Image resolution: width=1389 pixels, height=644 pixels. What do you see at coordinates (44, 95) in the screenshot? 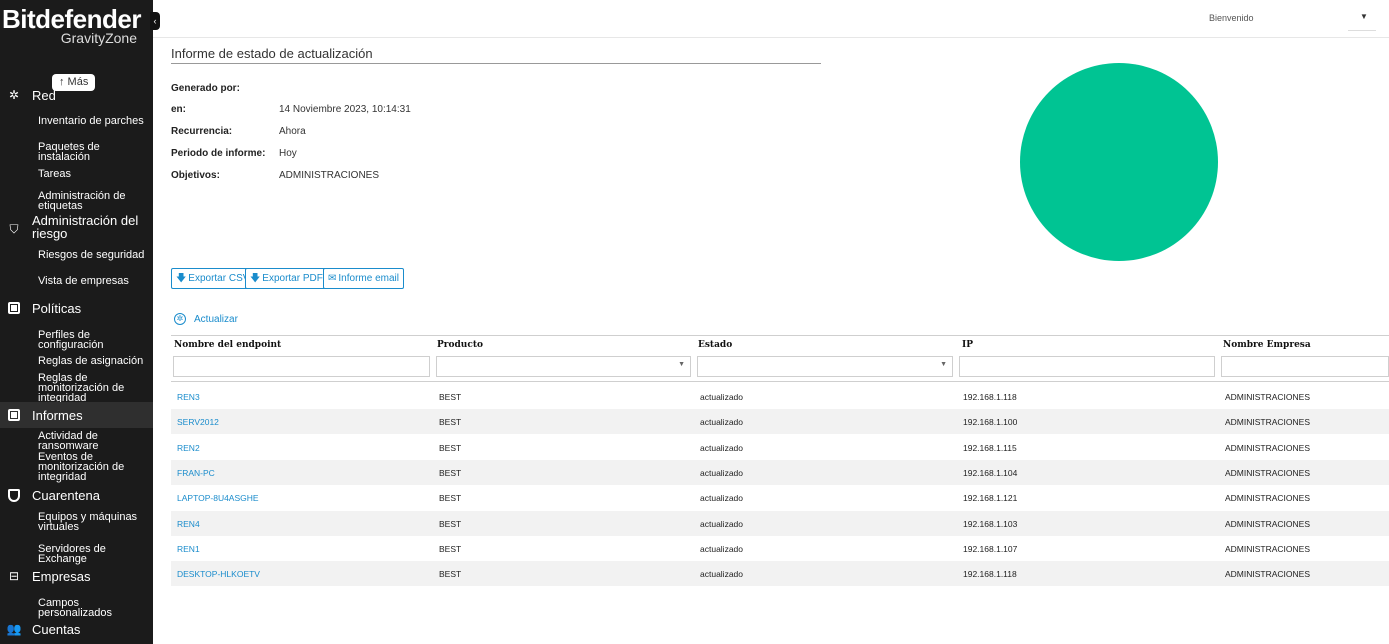
I see `nav-group-label: Red` at bounding box center [44, 95].